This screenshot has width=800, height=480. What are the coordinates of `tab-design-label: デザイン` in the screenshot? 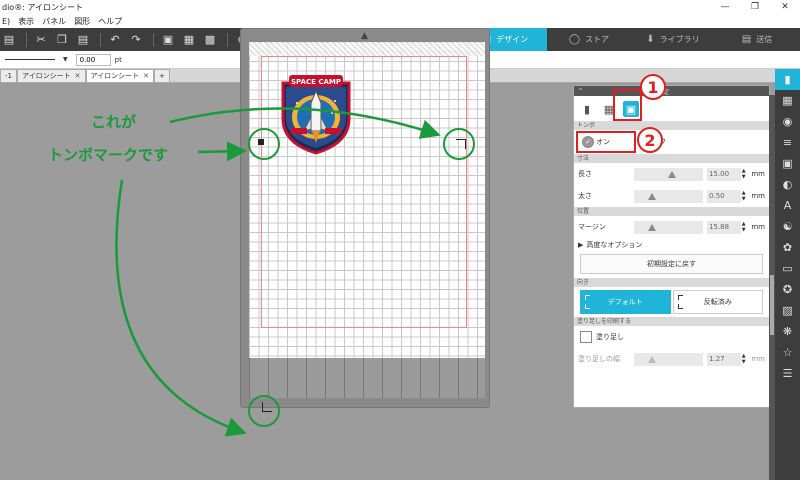 It's located at (512, 39).